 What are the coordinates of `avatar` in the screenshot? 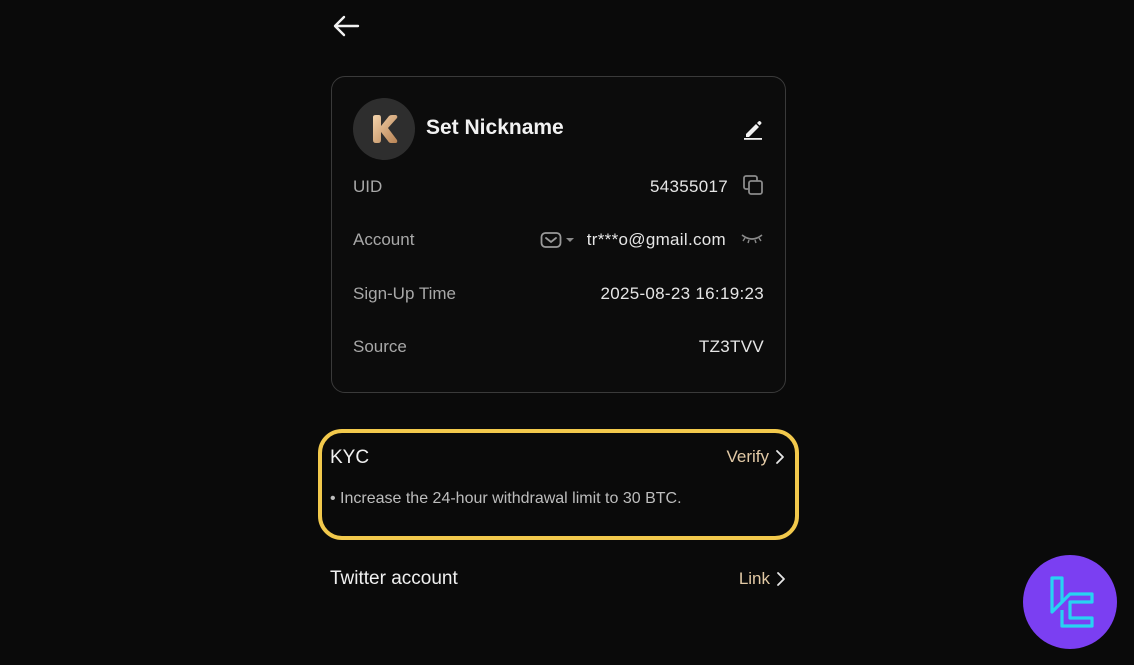 It's located at (384, 129).